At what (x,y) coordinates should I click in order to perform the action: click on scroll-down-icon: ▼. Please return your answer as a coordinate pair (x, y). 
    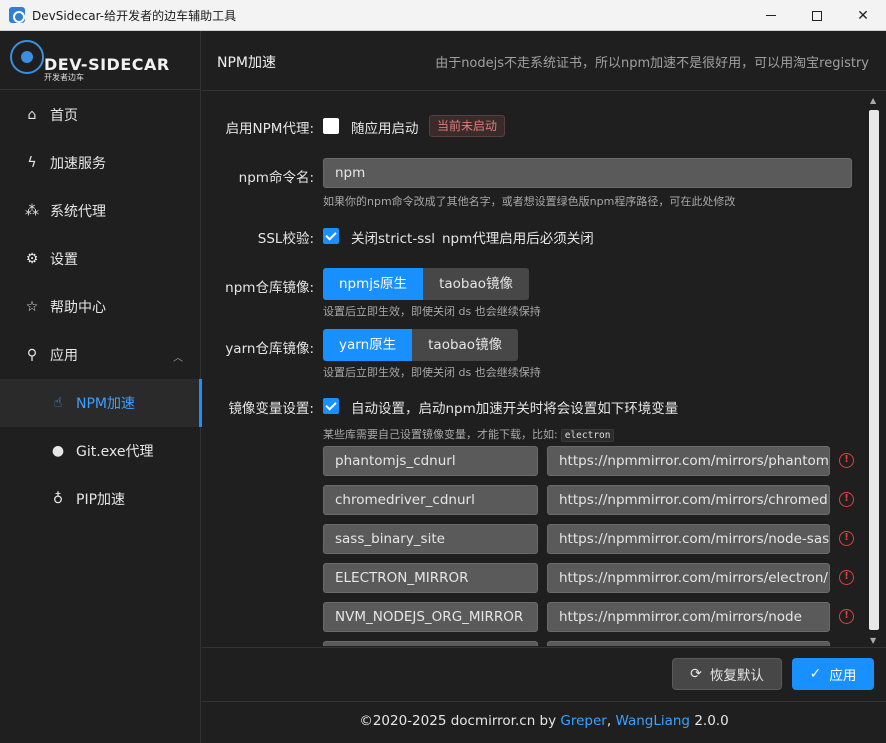
    Looking at the image, I should click on (873, 640).